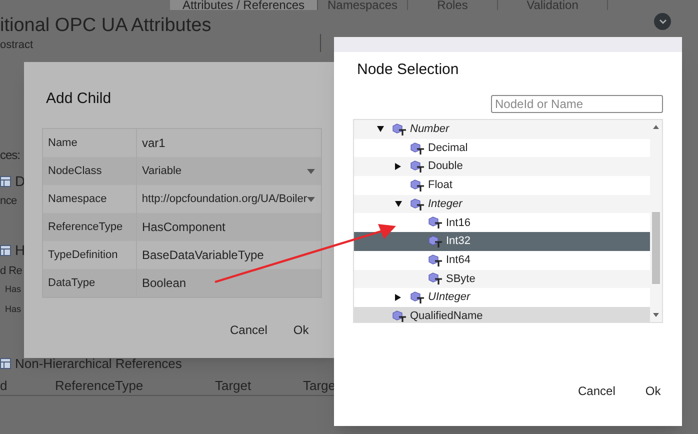  I want to click on collapse-button, so click(662, 21).